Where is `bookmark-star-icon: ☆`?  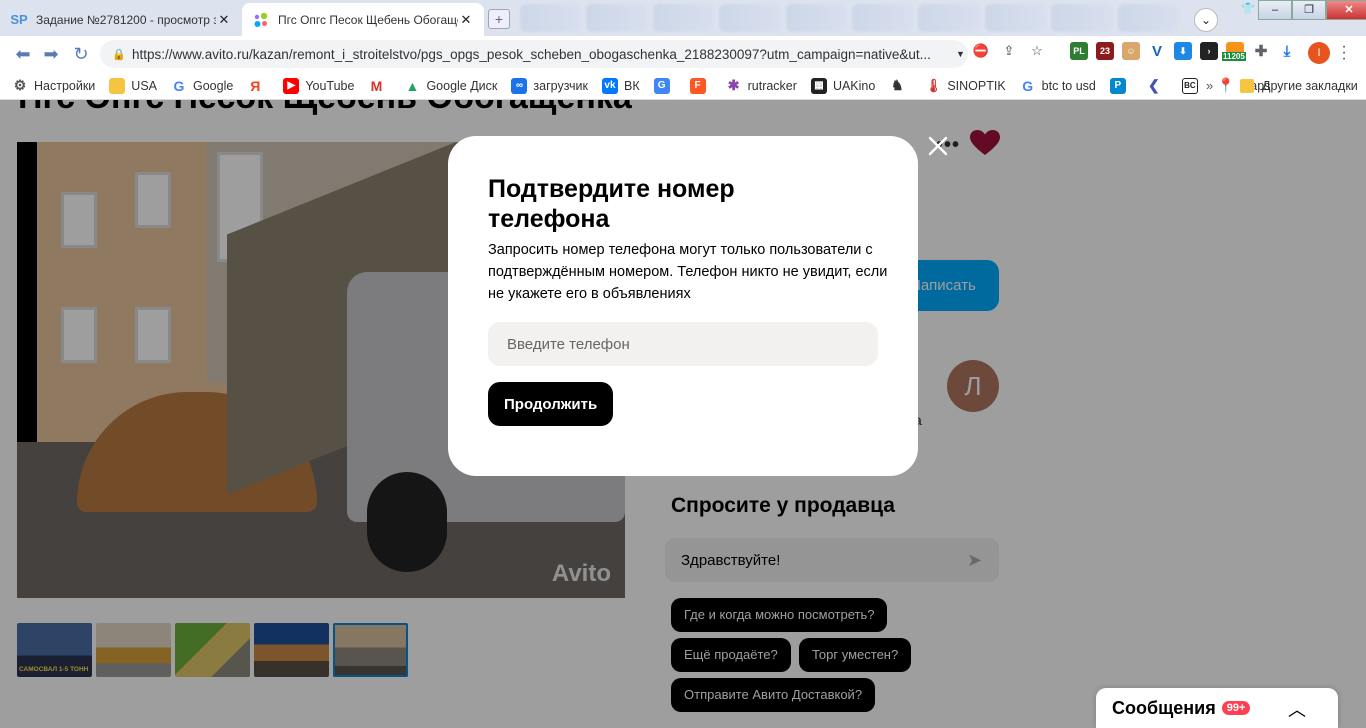 bookmark-star-icon: ☆ is located at coordinates (1037, 51).